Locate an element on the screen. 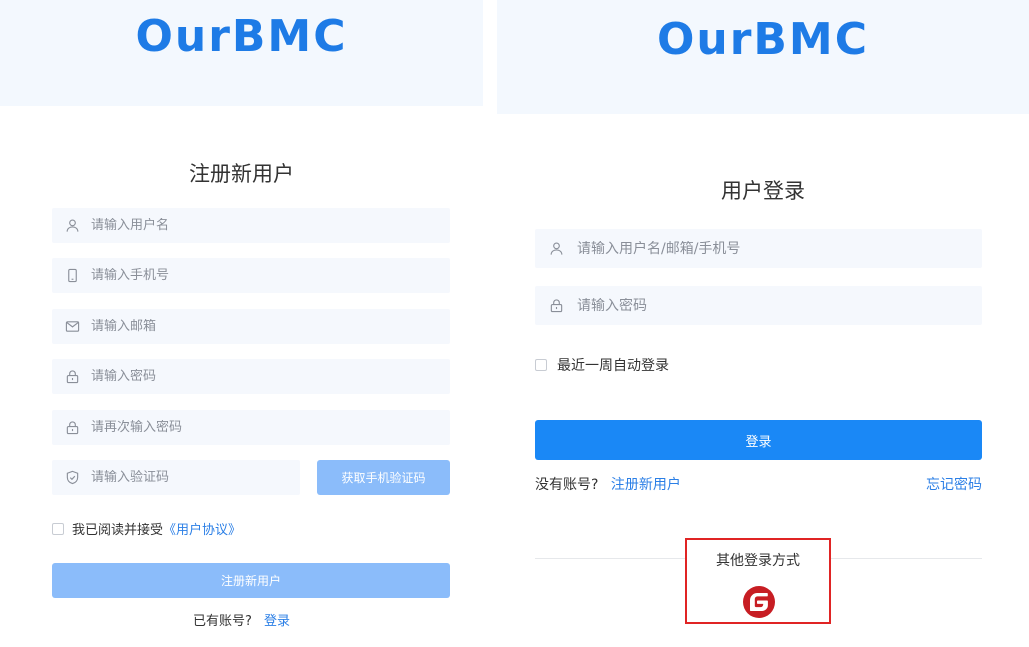  login-password-field is located at coordinates (758, 305).